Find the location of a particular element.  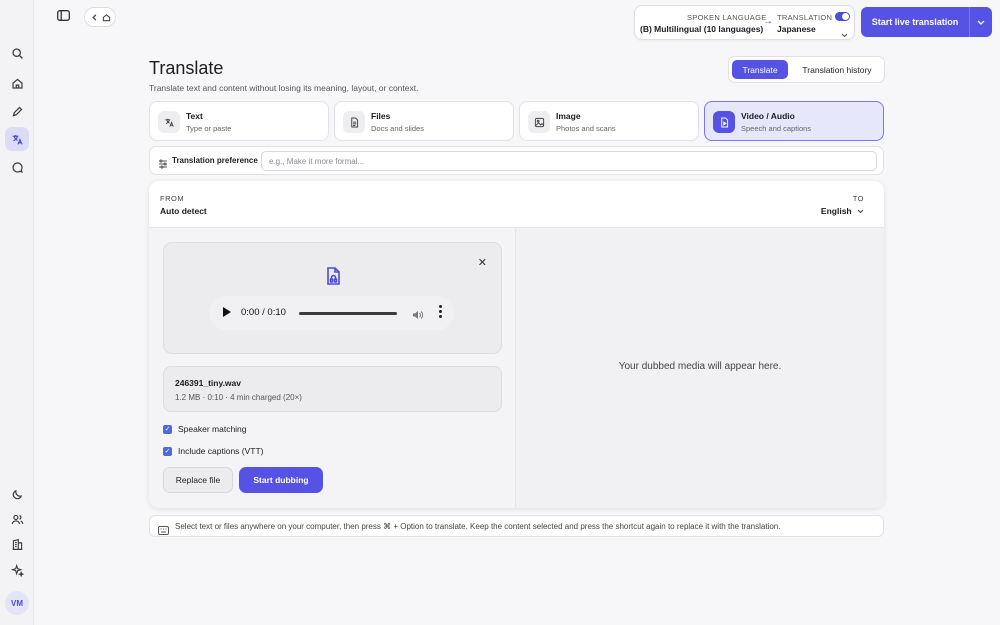

live-translation-dropdown-button is located at coordinates (980, 22).